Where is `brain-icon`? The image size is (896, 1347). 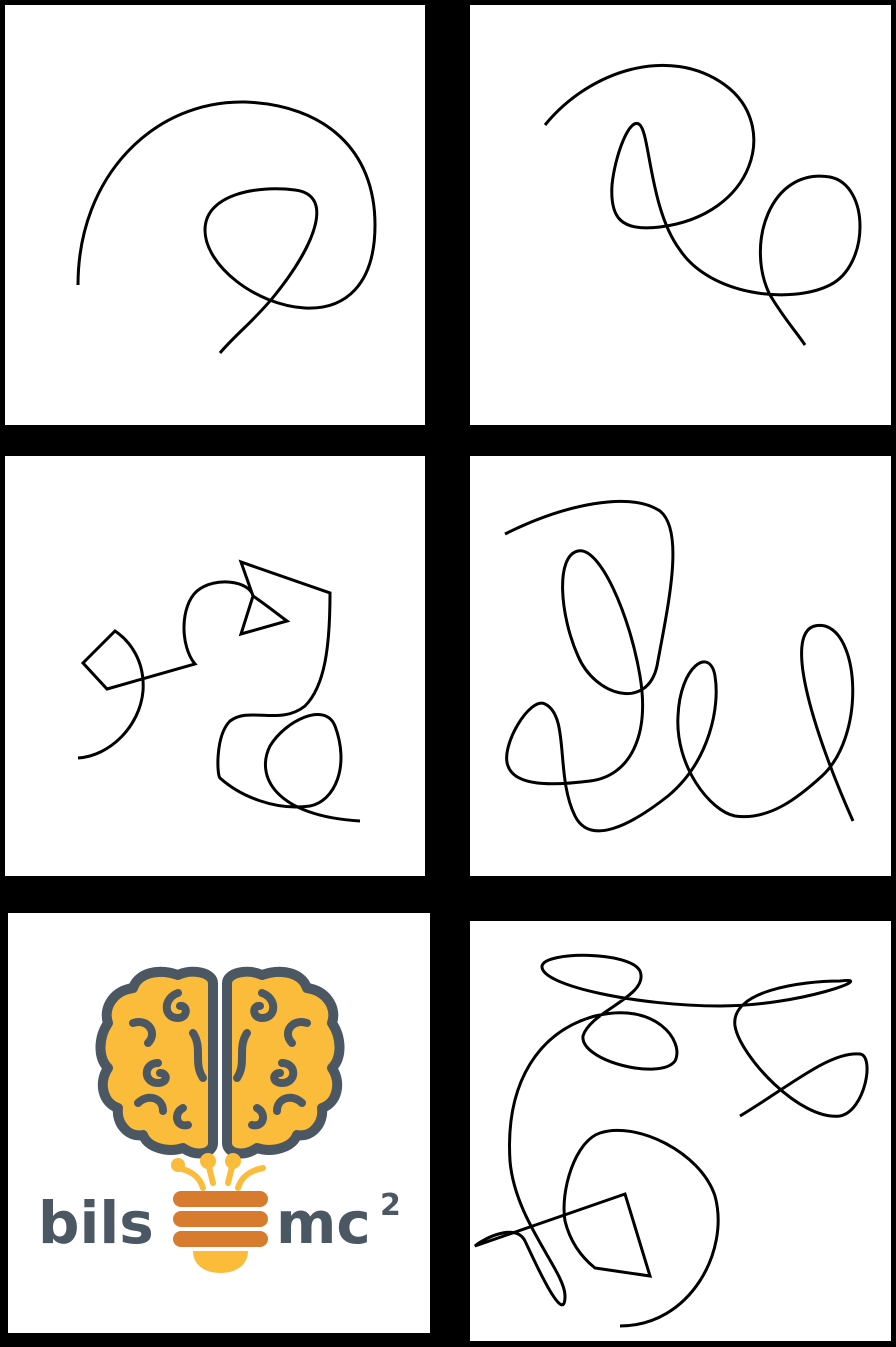 brain-icon is located at coordinates (220, 1062).